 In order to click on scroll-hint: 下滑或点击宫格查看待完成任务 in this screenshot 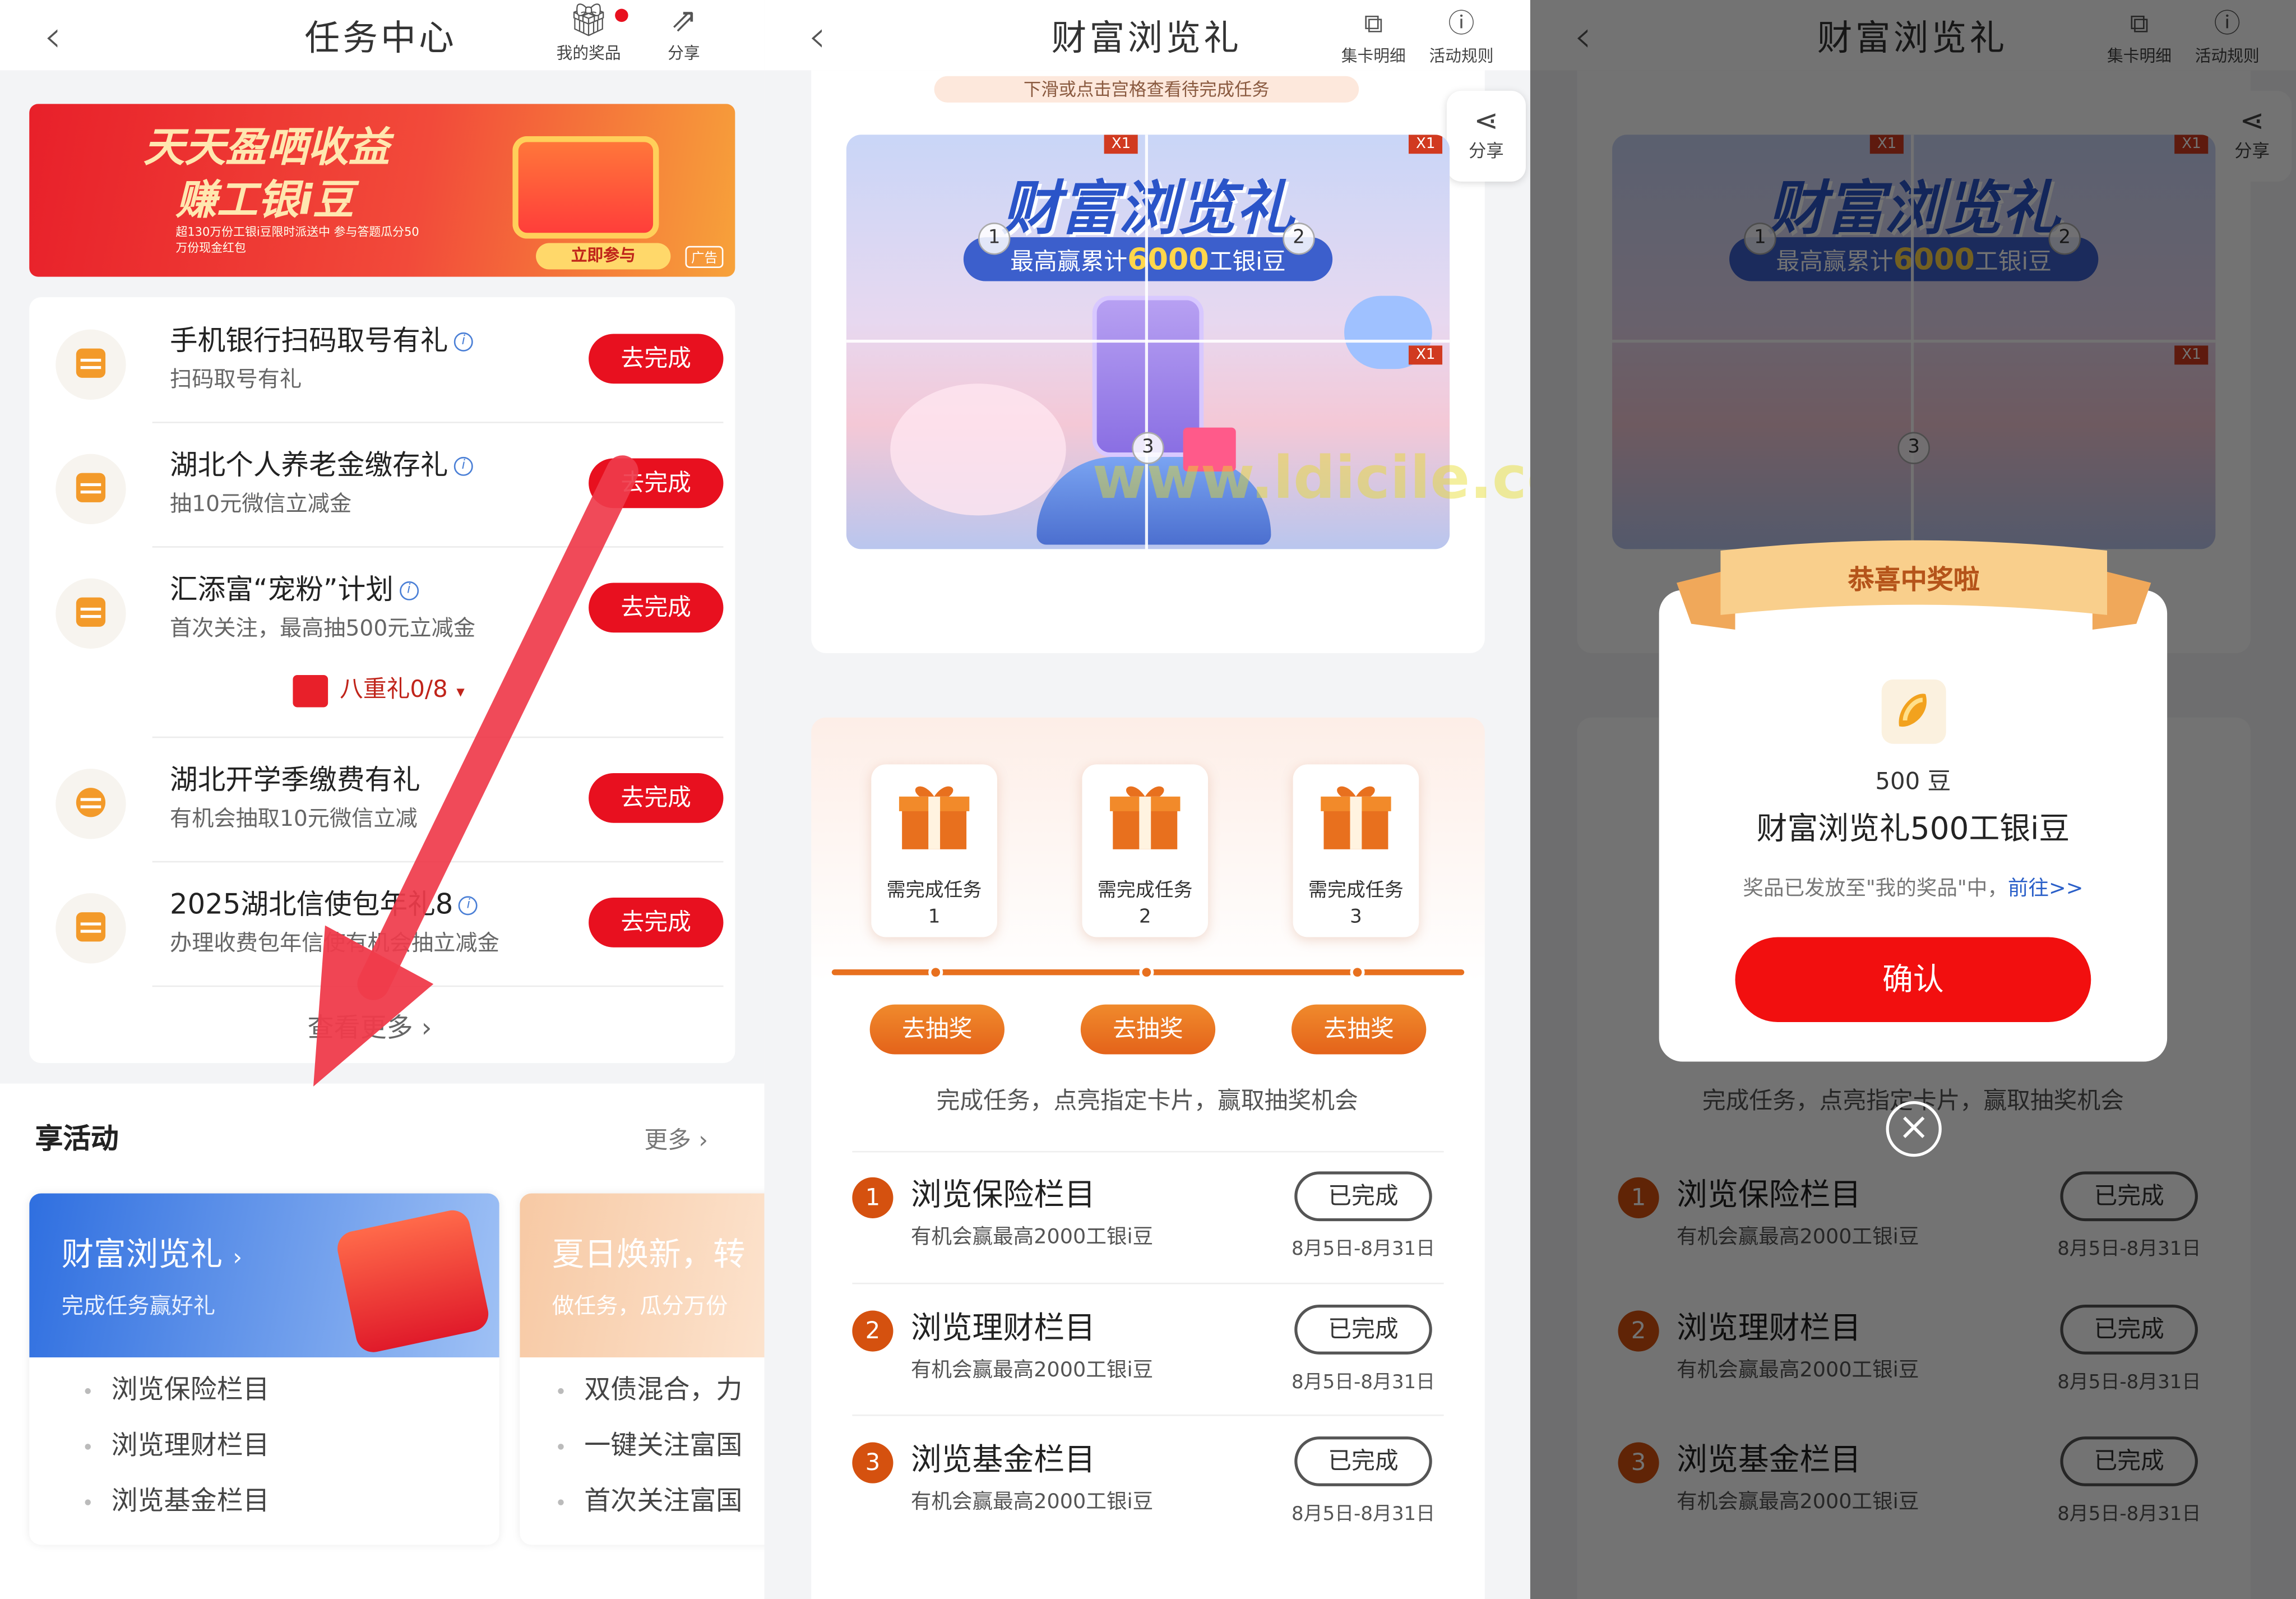, I will do `click(1146, 89)`.